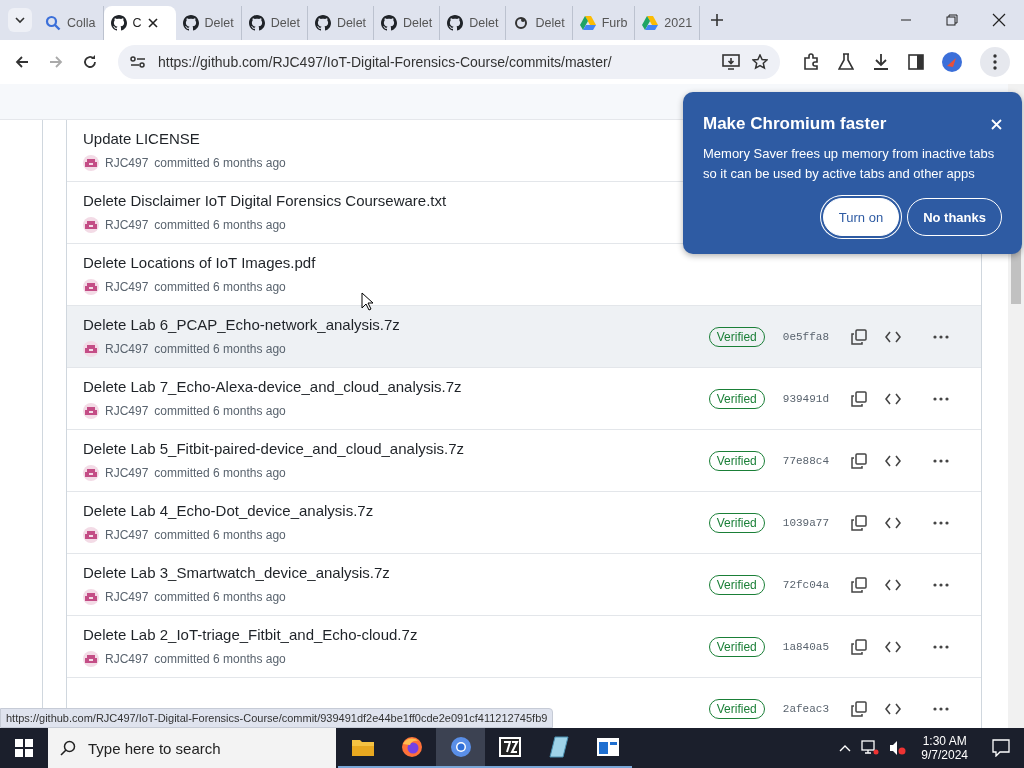 This screenshot has width=1024, height=768. I want to click on folder-icon, so click(362, 747).